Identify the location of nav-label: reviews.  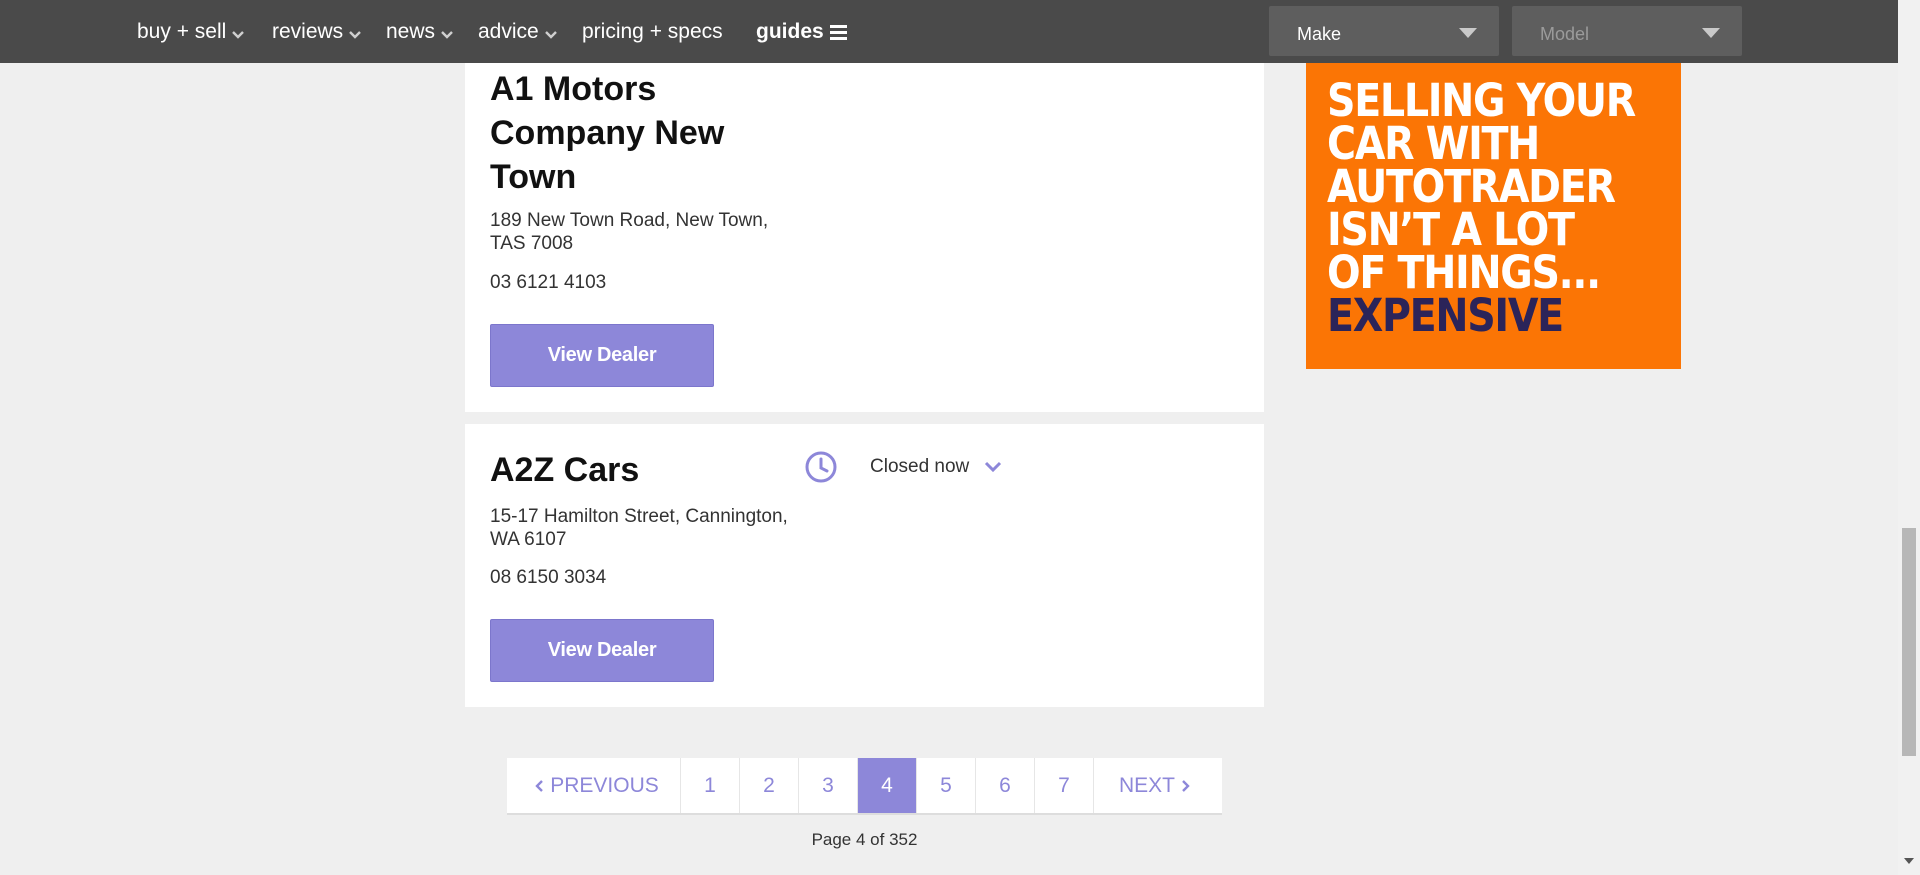
(308, 31).